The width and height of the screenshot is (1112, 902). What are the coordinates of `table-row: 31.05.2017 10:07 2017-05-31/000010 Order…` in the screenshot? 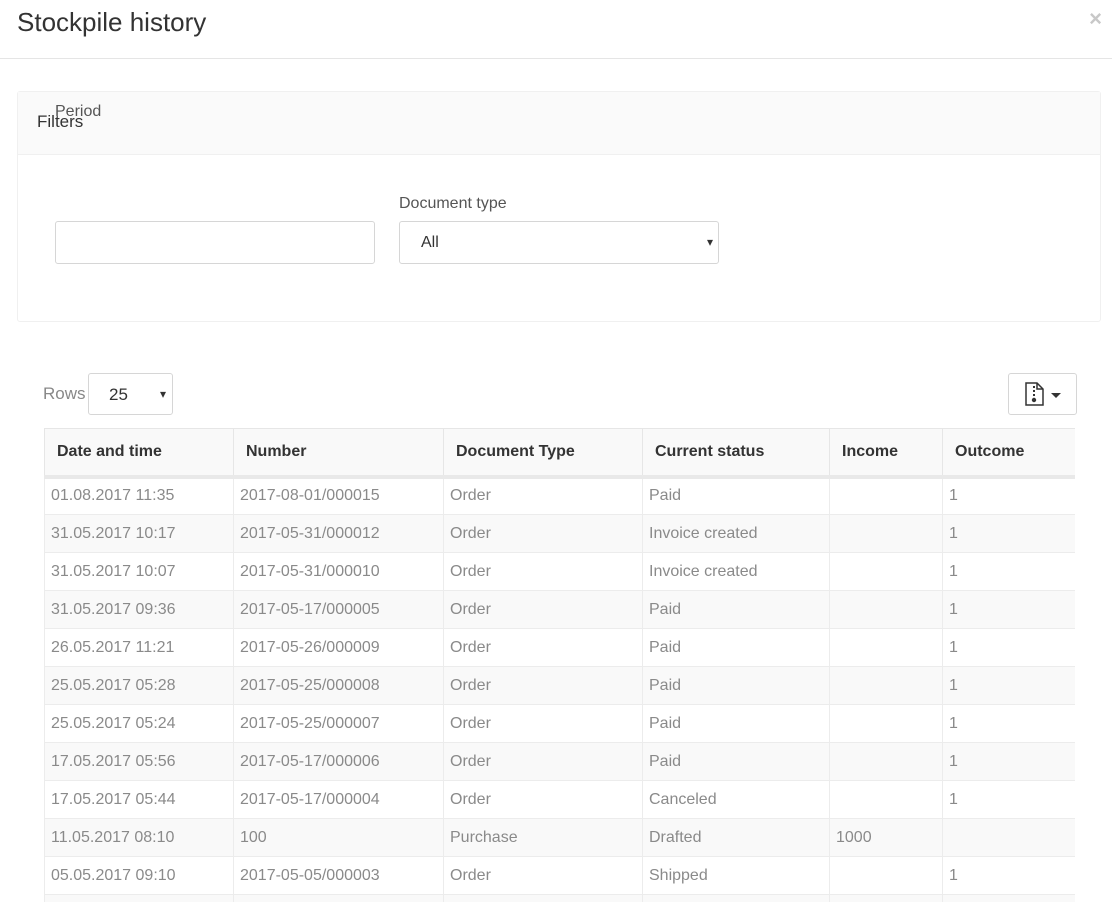 It's located at (559, 571).